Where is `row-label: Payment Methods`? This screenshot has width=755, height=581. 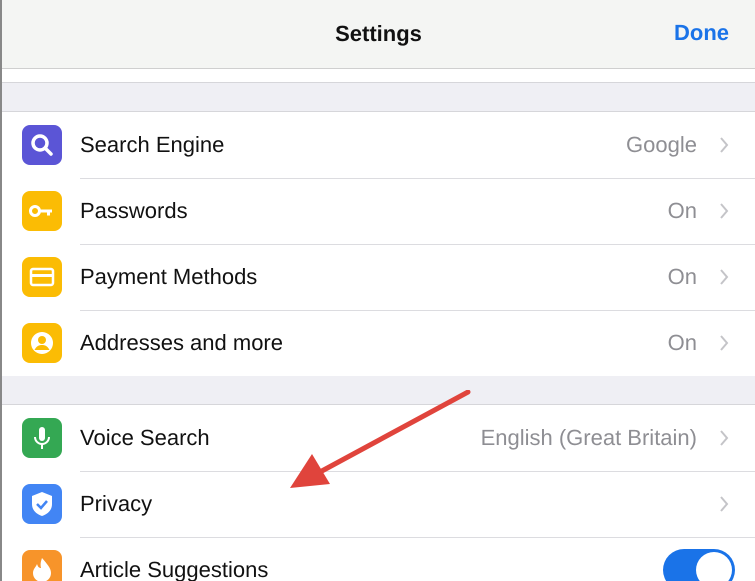 row-label: Payment Methods is located at coordinates (169, 277).